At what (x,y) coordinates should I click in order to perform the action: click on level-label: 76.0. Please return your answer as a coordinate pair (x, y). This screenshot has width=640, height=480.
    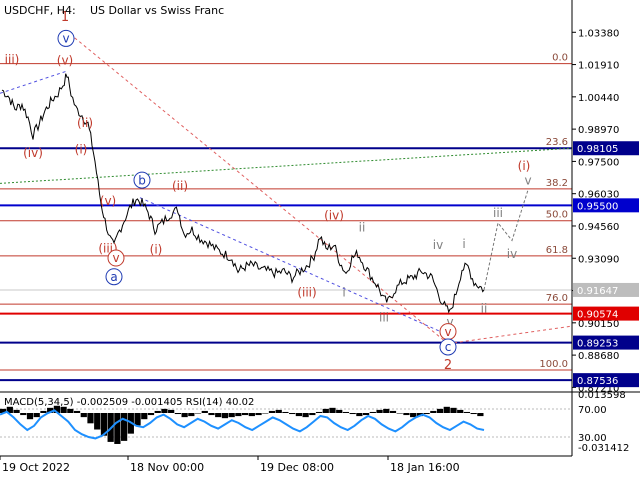
    Looking at the image, I should click on (557, 298).